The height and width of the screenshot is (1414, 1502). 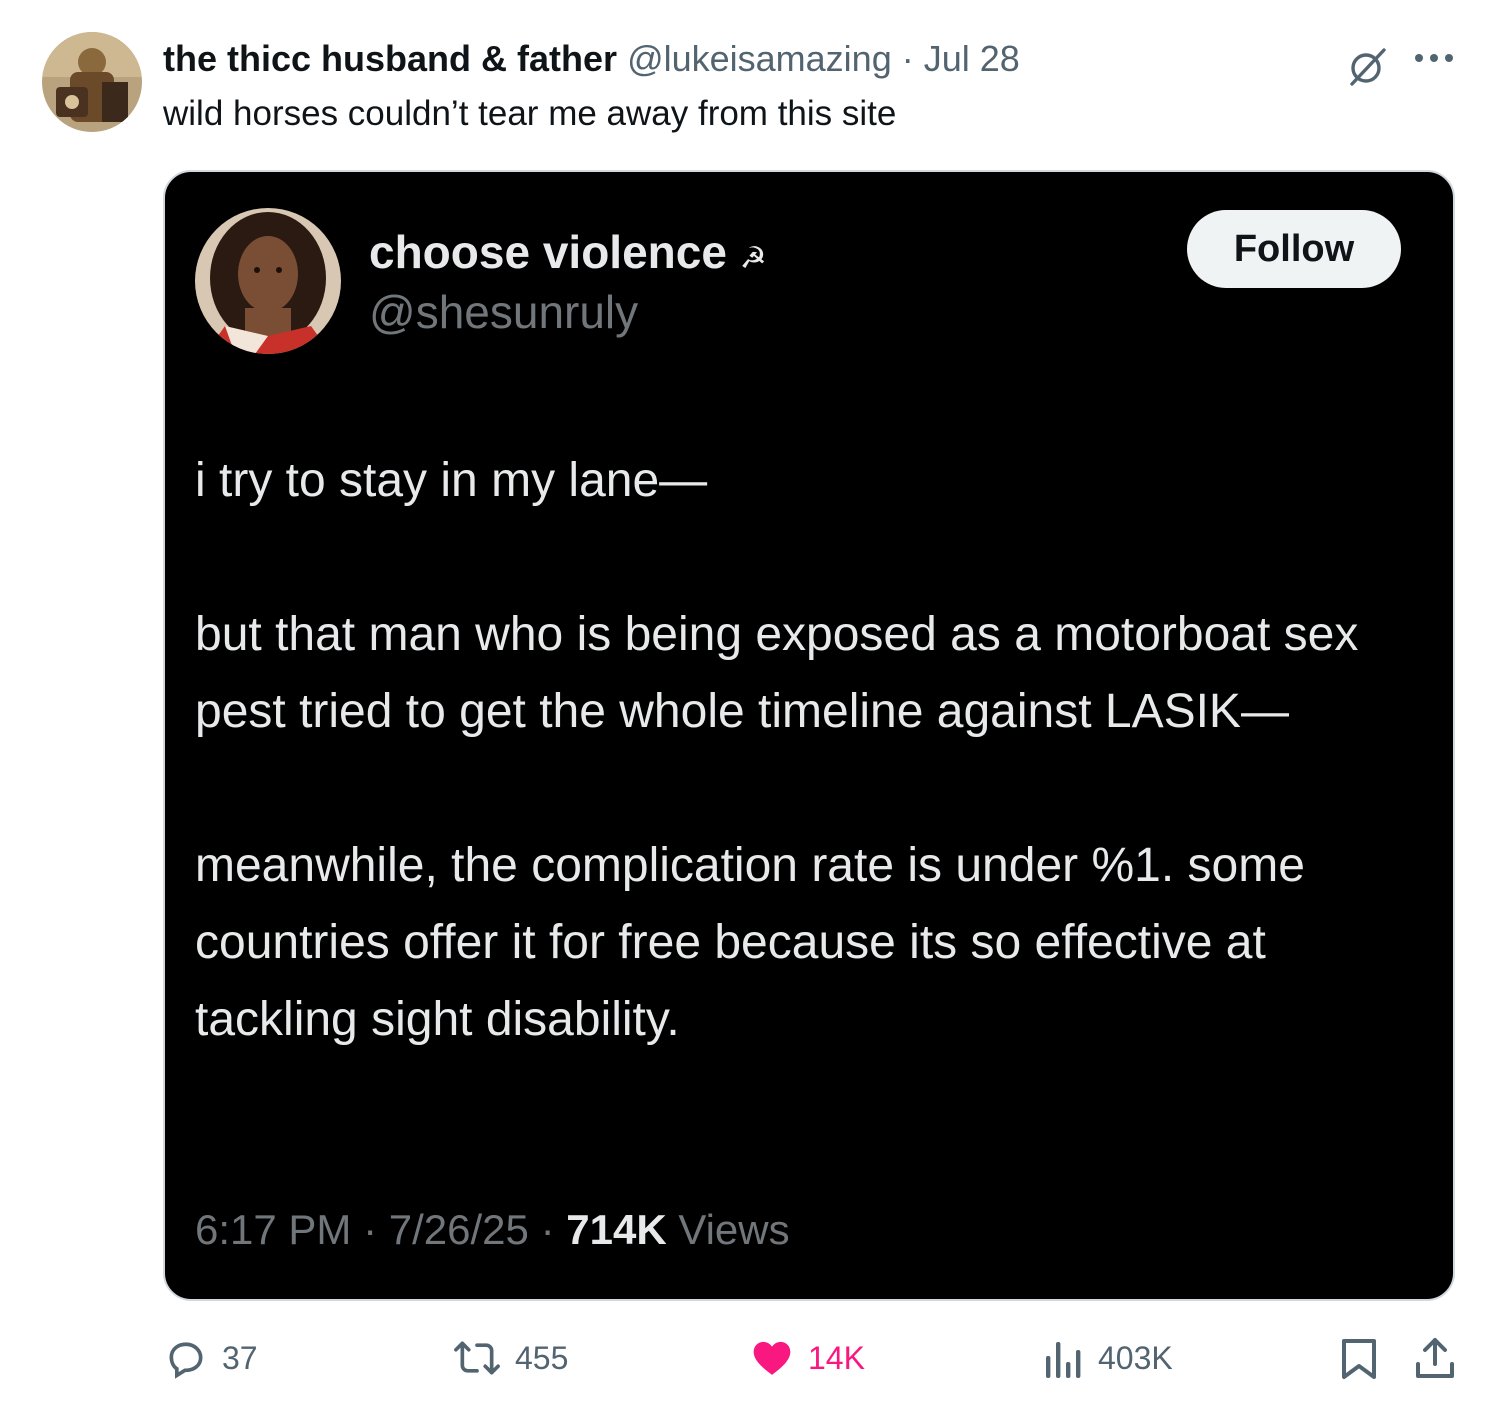 I want to click on heart-icon, so click(x=772, y=1358).